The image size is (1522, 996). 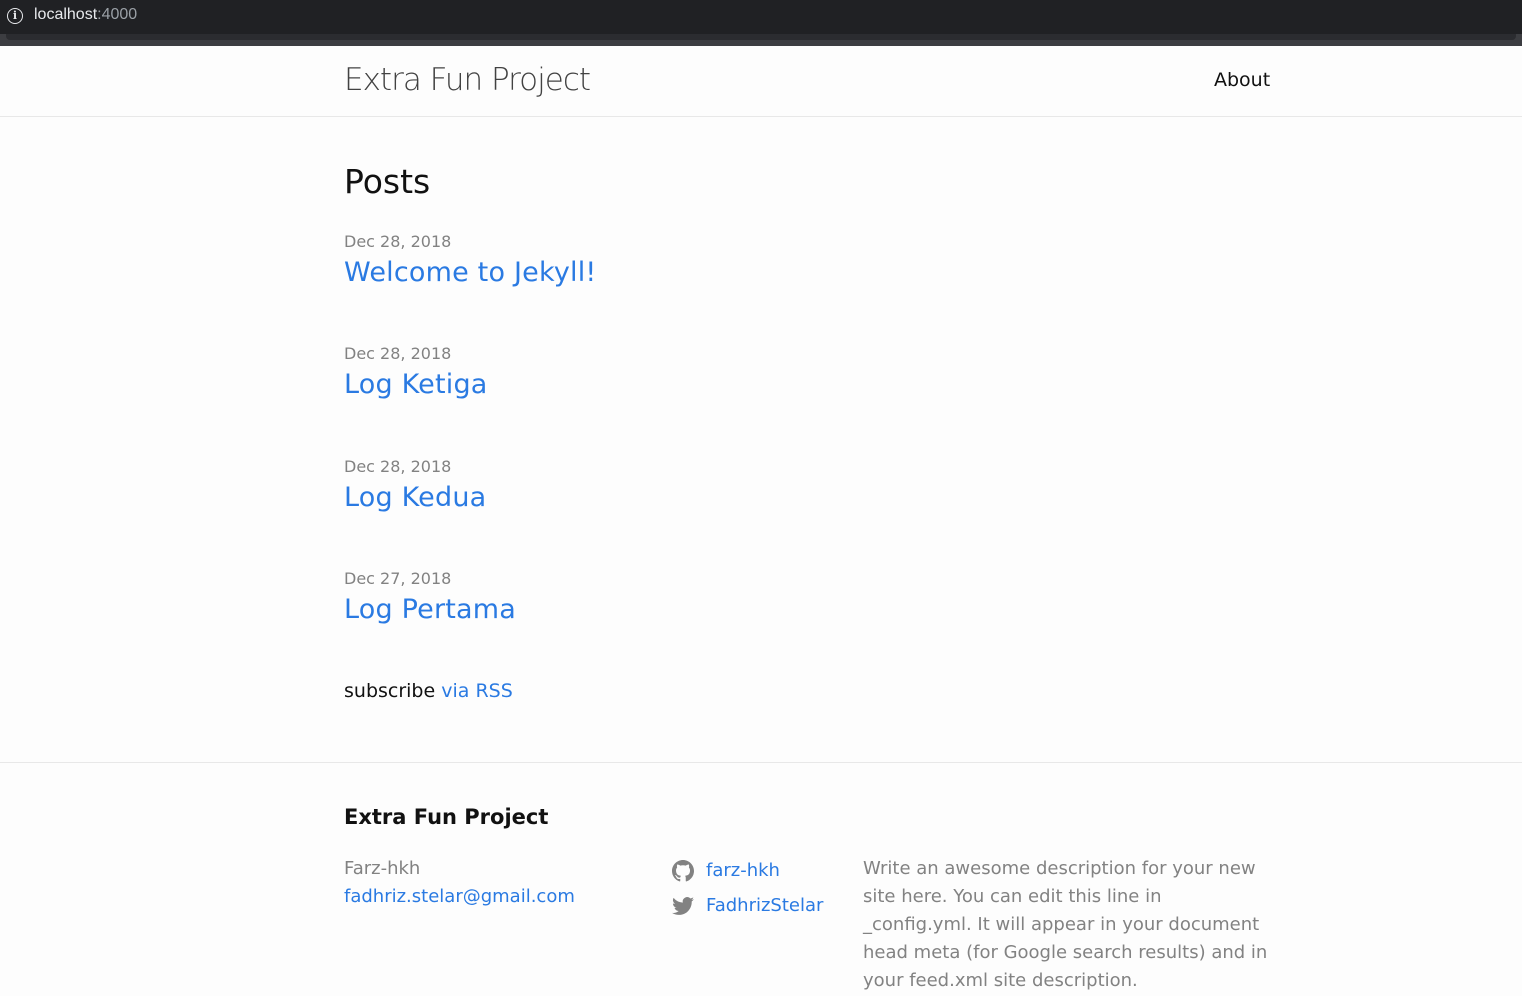 I want to click on subscribe-label: subscribe, so click(x=393, y=691).